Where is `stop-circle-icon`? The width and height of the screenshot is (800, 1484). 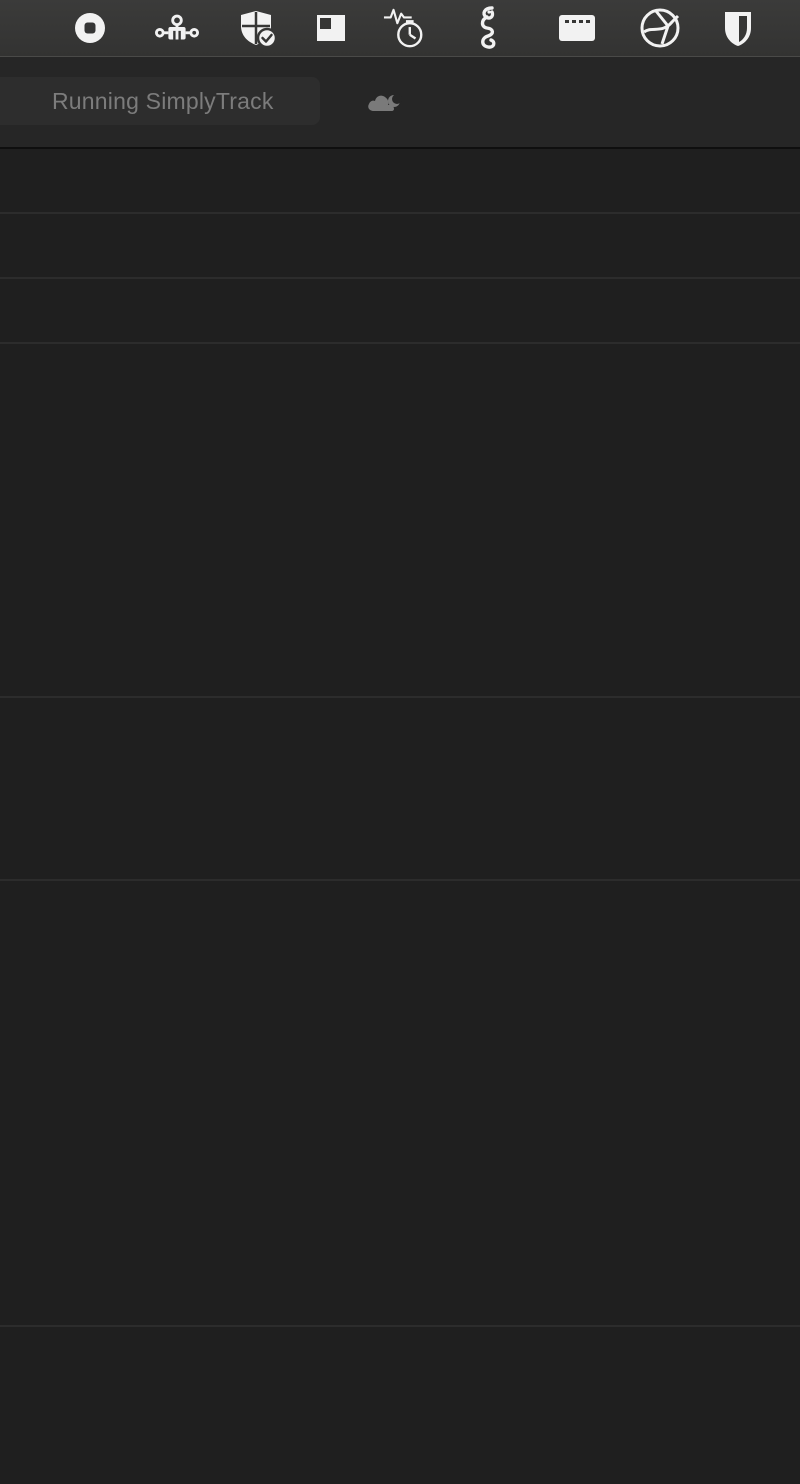
stop-circle-icon is located at coordinates (90, 28).